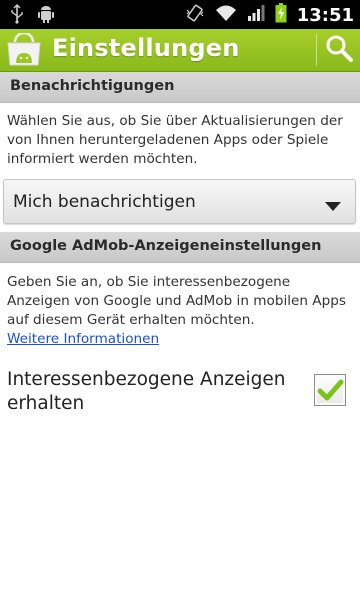  Describe the element at coordinates (166, 246) in the screenshot. I see `section-title: Google AdMob-Anzeigeneinstellungen` at that location.